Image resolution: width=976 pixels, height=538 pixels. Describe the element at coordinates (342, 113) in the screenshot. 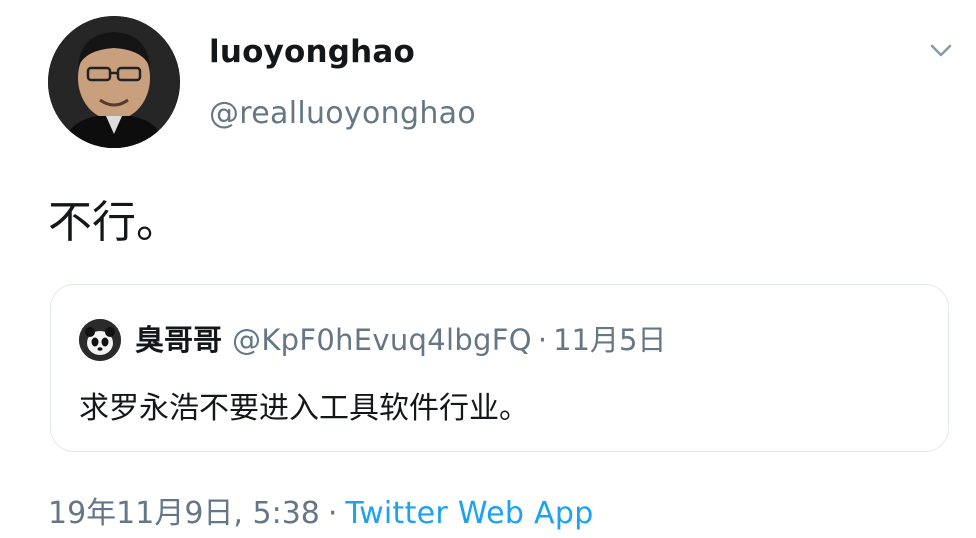

I see `author-handle: @realluoyonghao` at that location.